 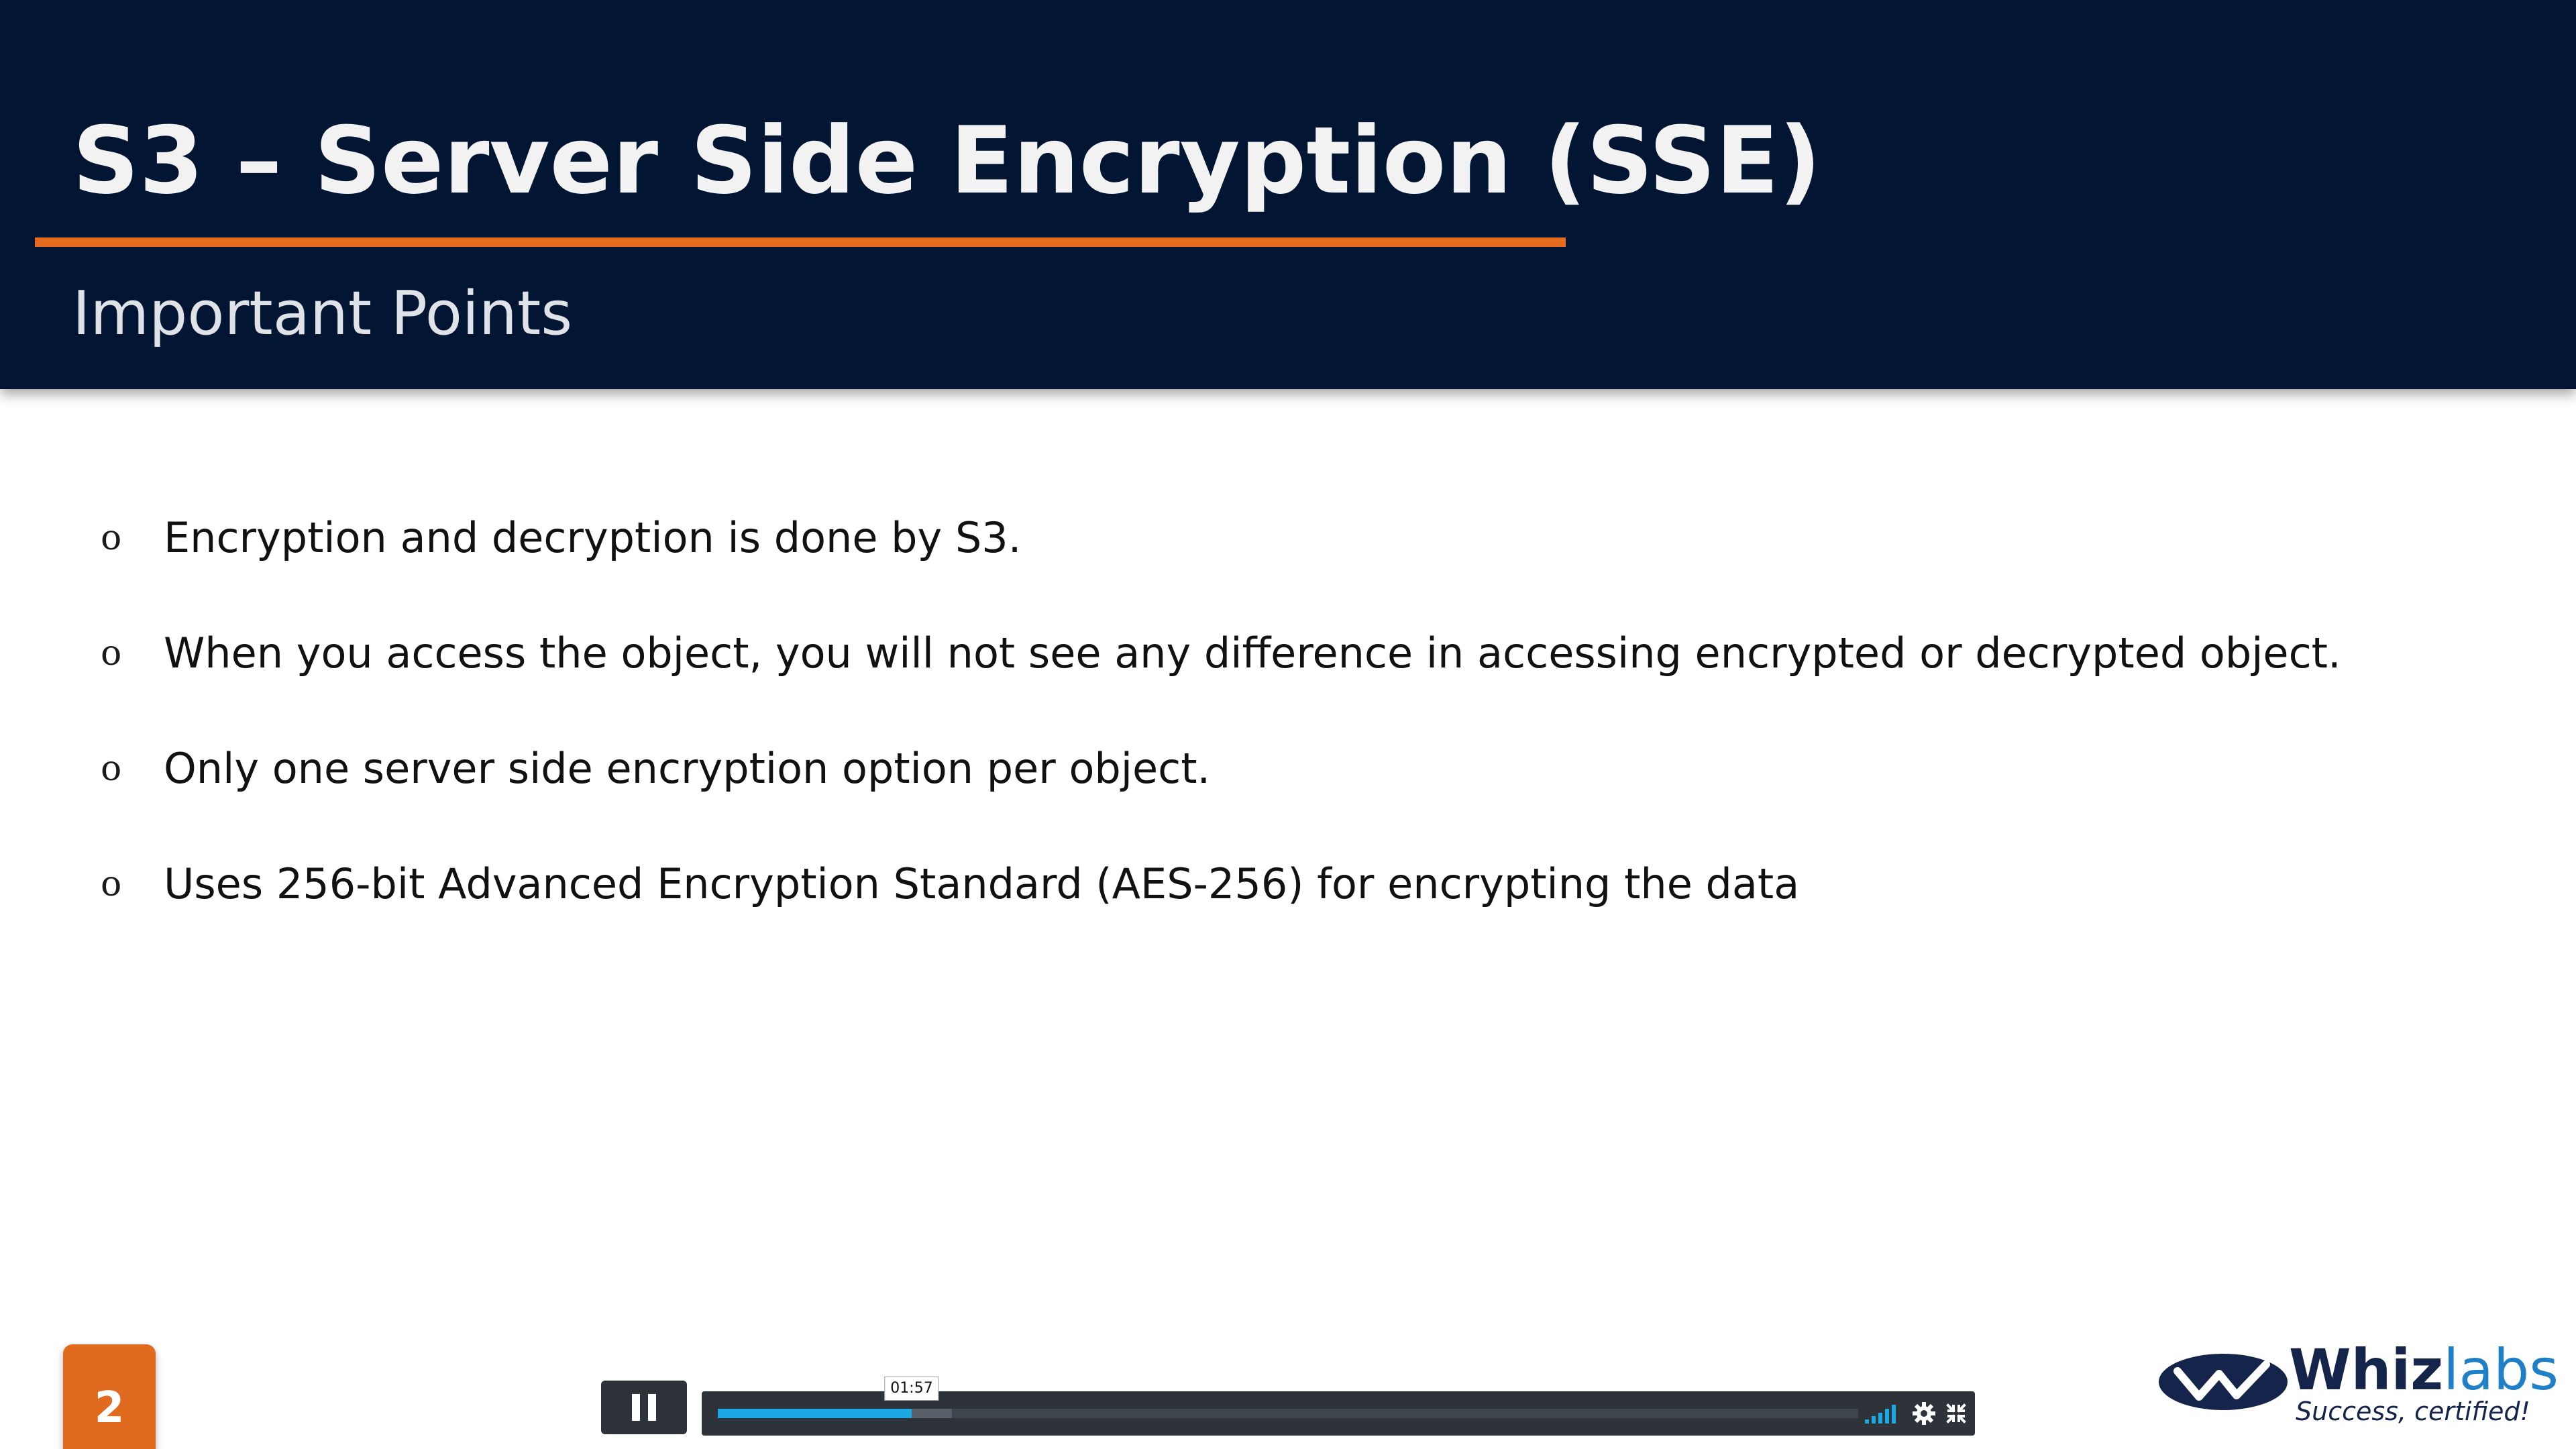 I want to click on volume-icon, so click(x=1882, y=1413).